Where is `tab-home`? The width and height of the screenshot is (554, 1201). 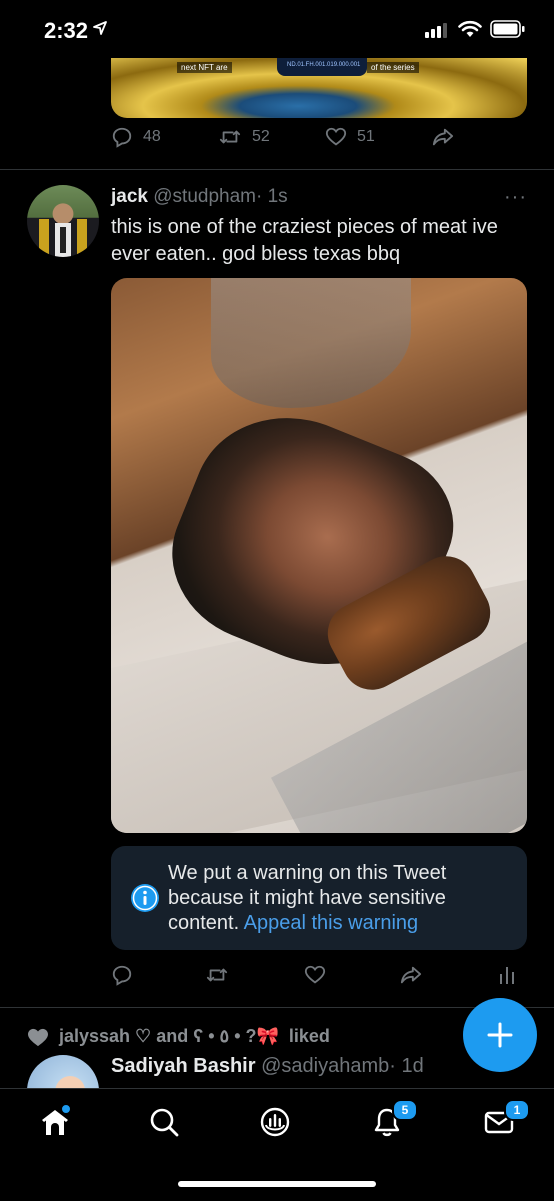 tab-home is located at coordinates (58, 1122).